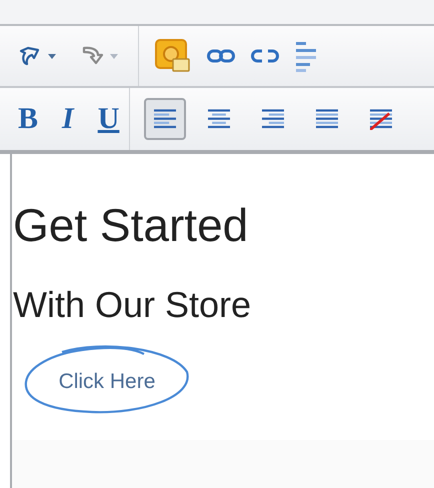 Image resolution: width=434 pixels, height=488 pixels. I want to click on click-here-link: Click Here, so click(107, 382).